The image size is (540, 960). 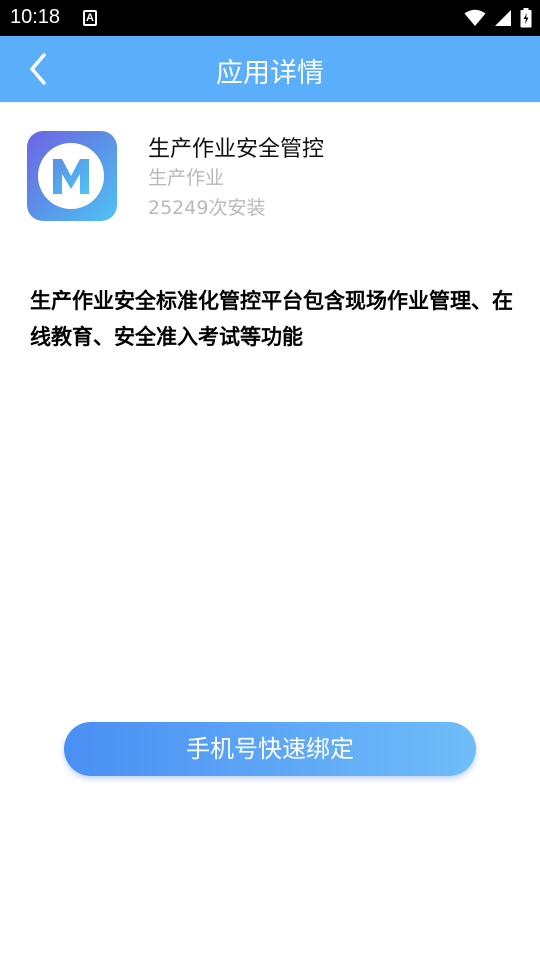 I want to click on app-icon, so click(x=72, y=176).